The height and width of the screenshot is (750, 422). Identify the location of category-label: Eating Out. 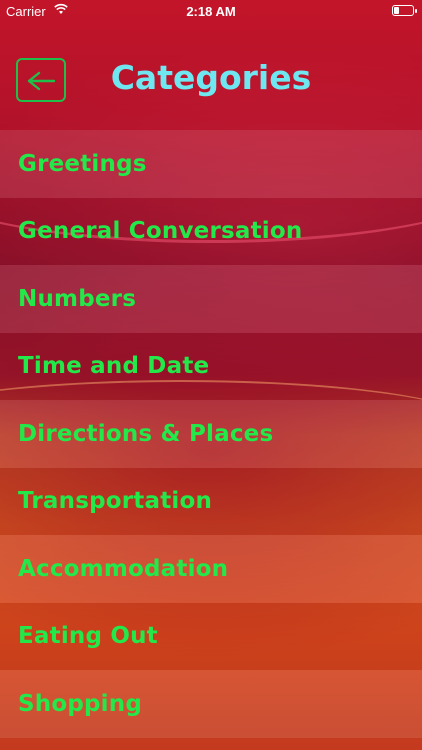
(88, 636).